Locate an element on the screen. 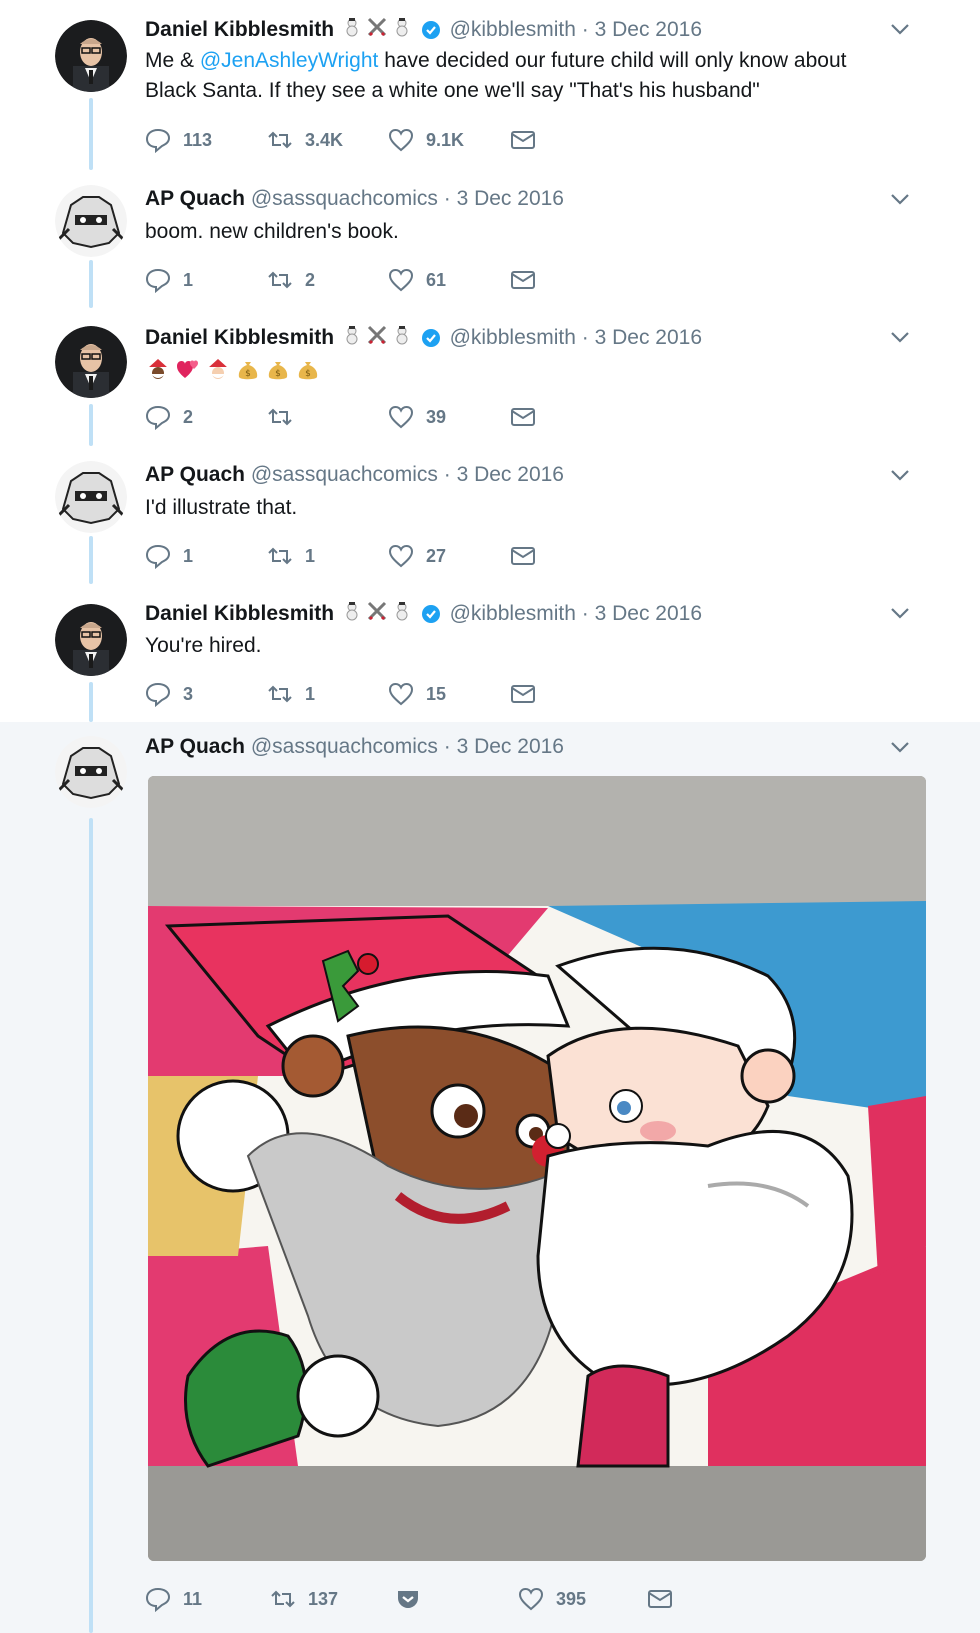 The width and height of the screenshot is (980, 1633). mention-link: @JenAshleyWright is located at coordinates (289, 60).